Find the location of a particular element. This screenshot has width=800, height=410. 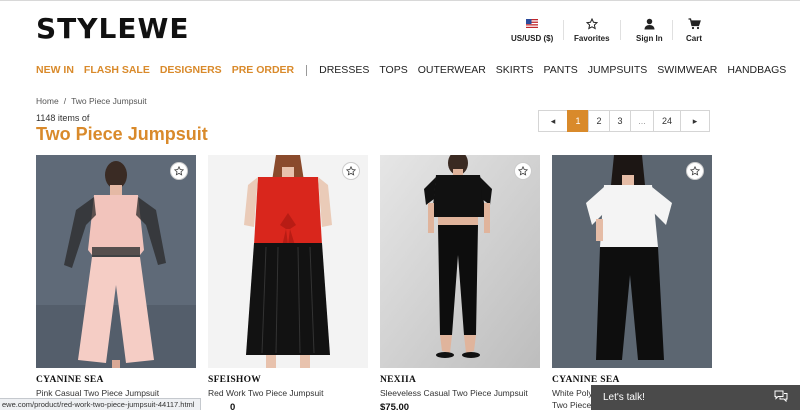

item-count: 1148 items of is located at coordinates (63, 118).